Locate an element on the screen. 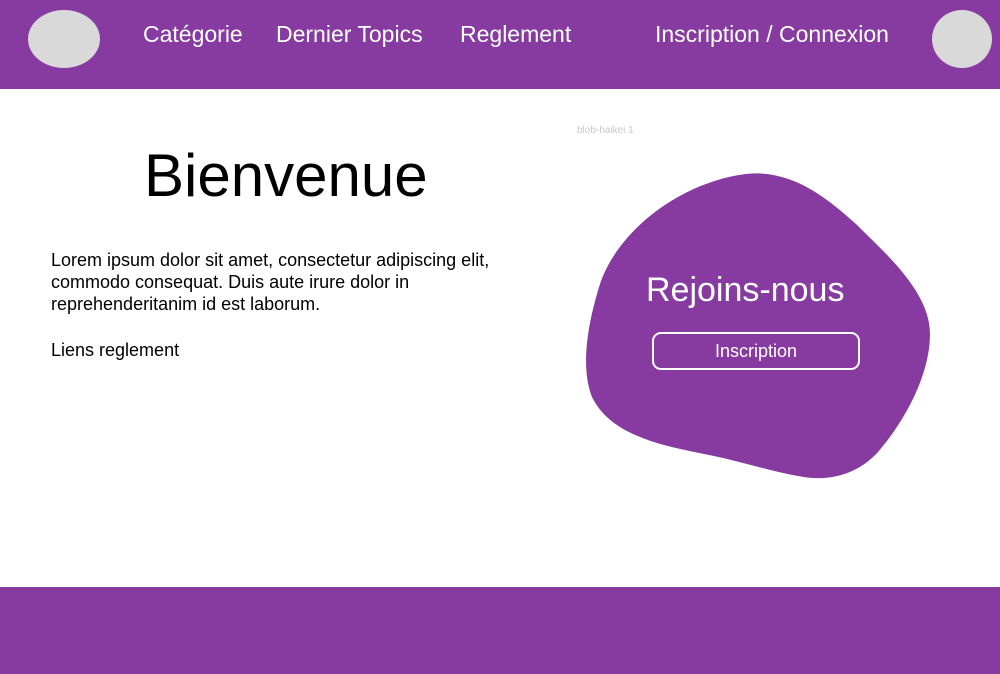  nav-link-inscription-connexion: Inscription / Connexion is located at coordinates (772, 34).